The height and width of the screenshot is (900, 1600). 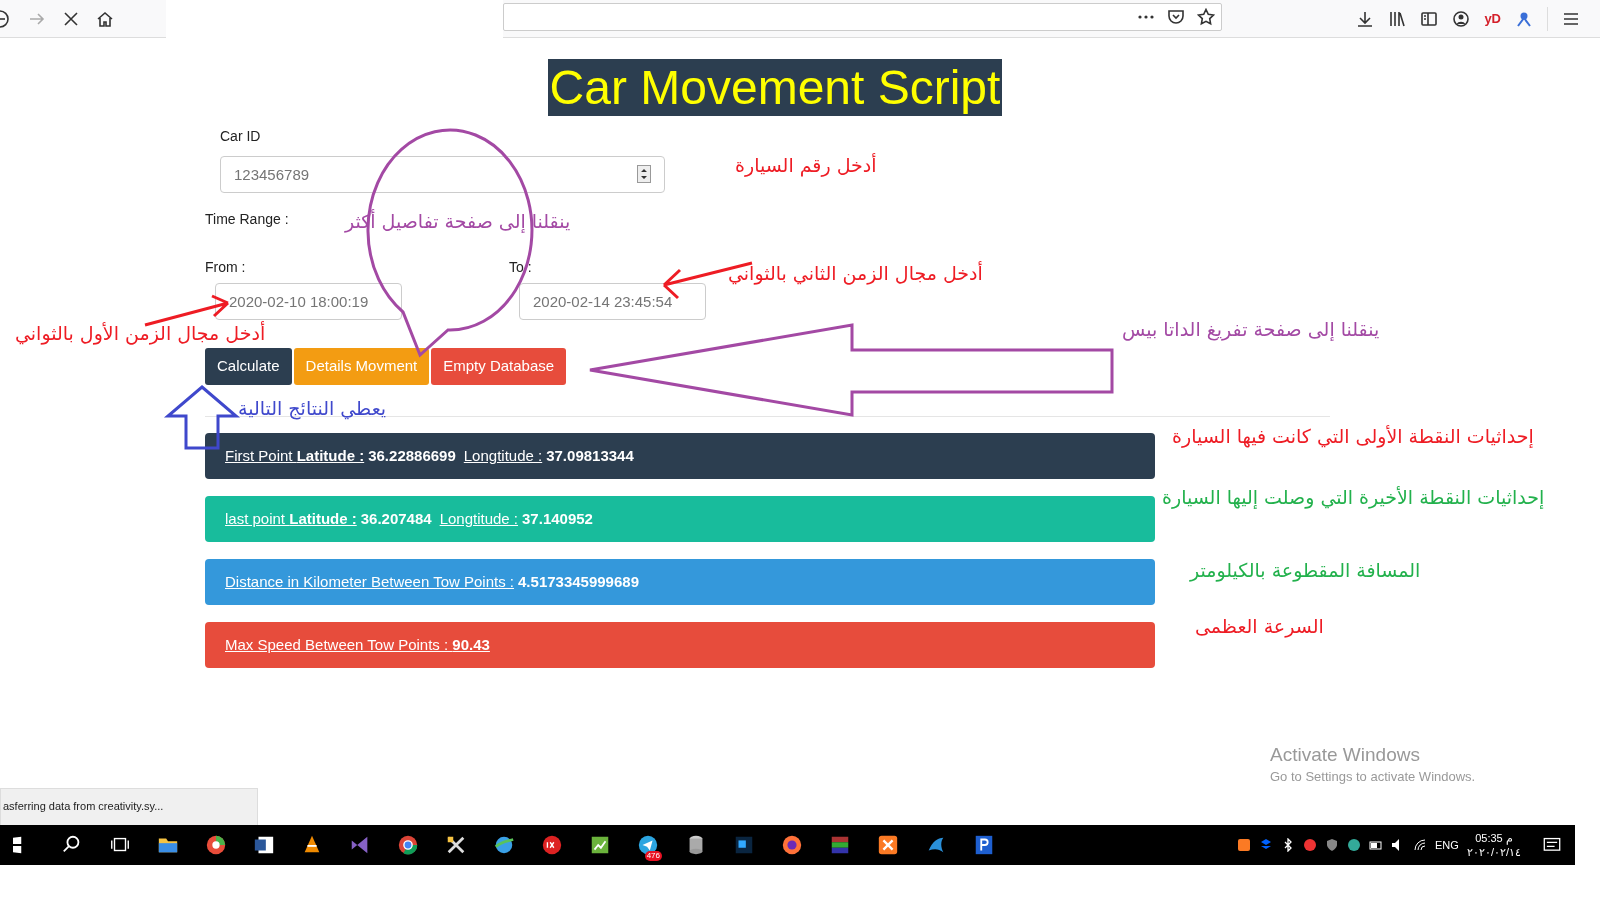 What do you see at coordinates (590, 455) in the screenshot?
I see `result-value: 37.09813344` at bounding box center [590, 455].